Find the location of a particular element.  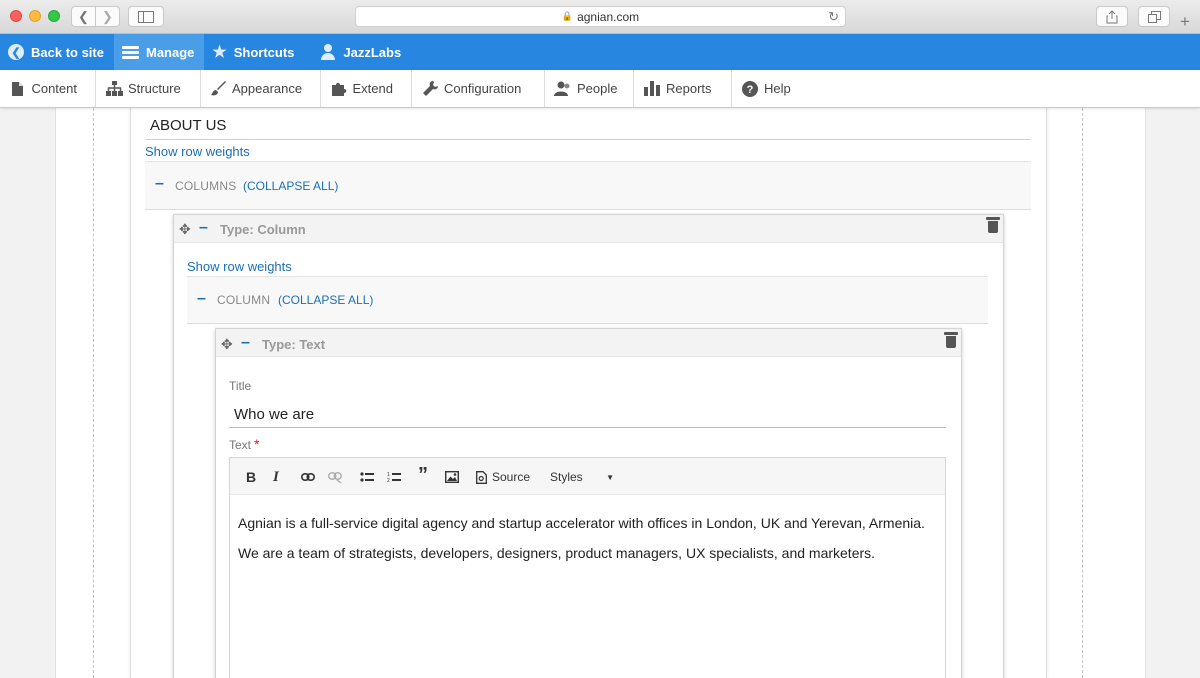

text-type-label: Type: Text is located at coordinates (294, 344).